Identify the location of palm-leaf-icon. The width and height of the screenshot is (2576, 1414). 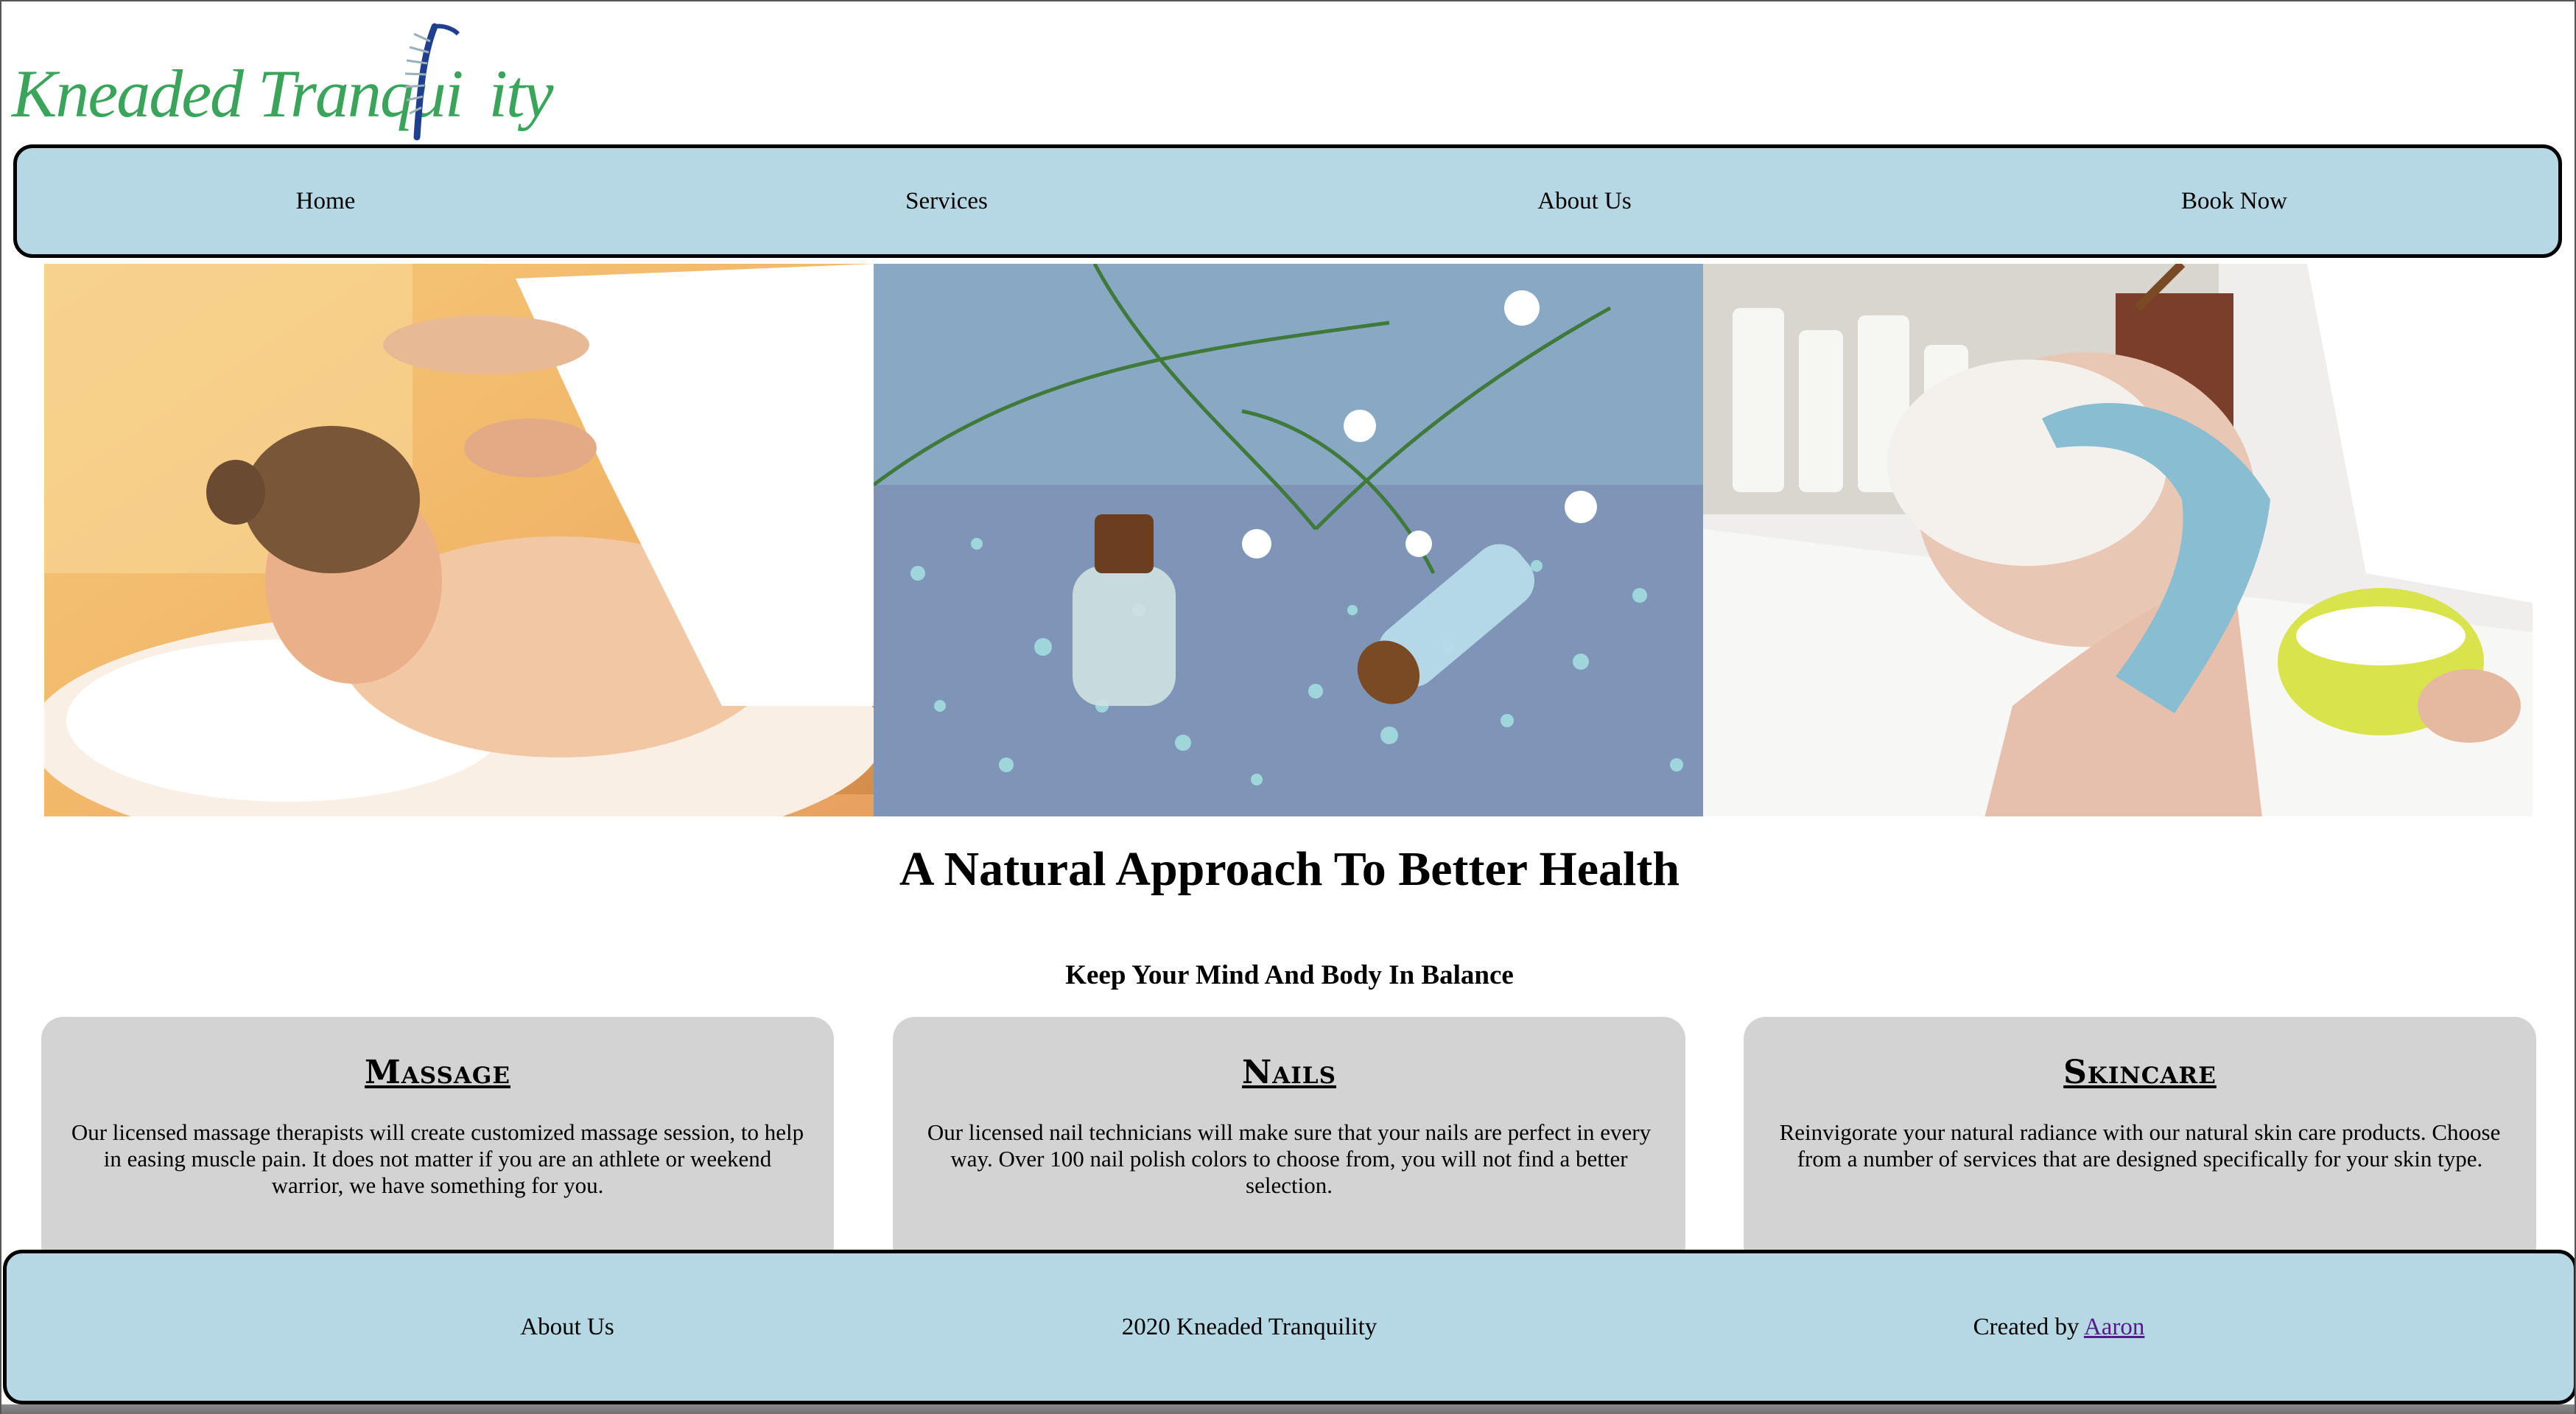
(432, 82).